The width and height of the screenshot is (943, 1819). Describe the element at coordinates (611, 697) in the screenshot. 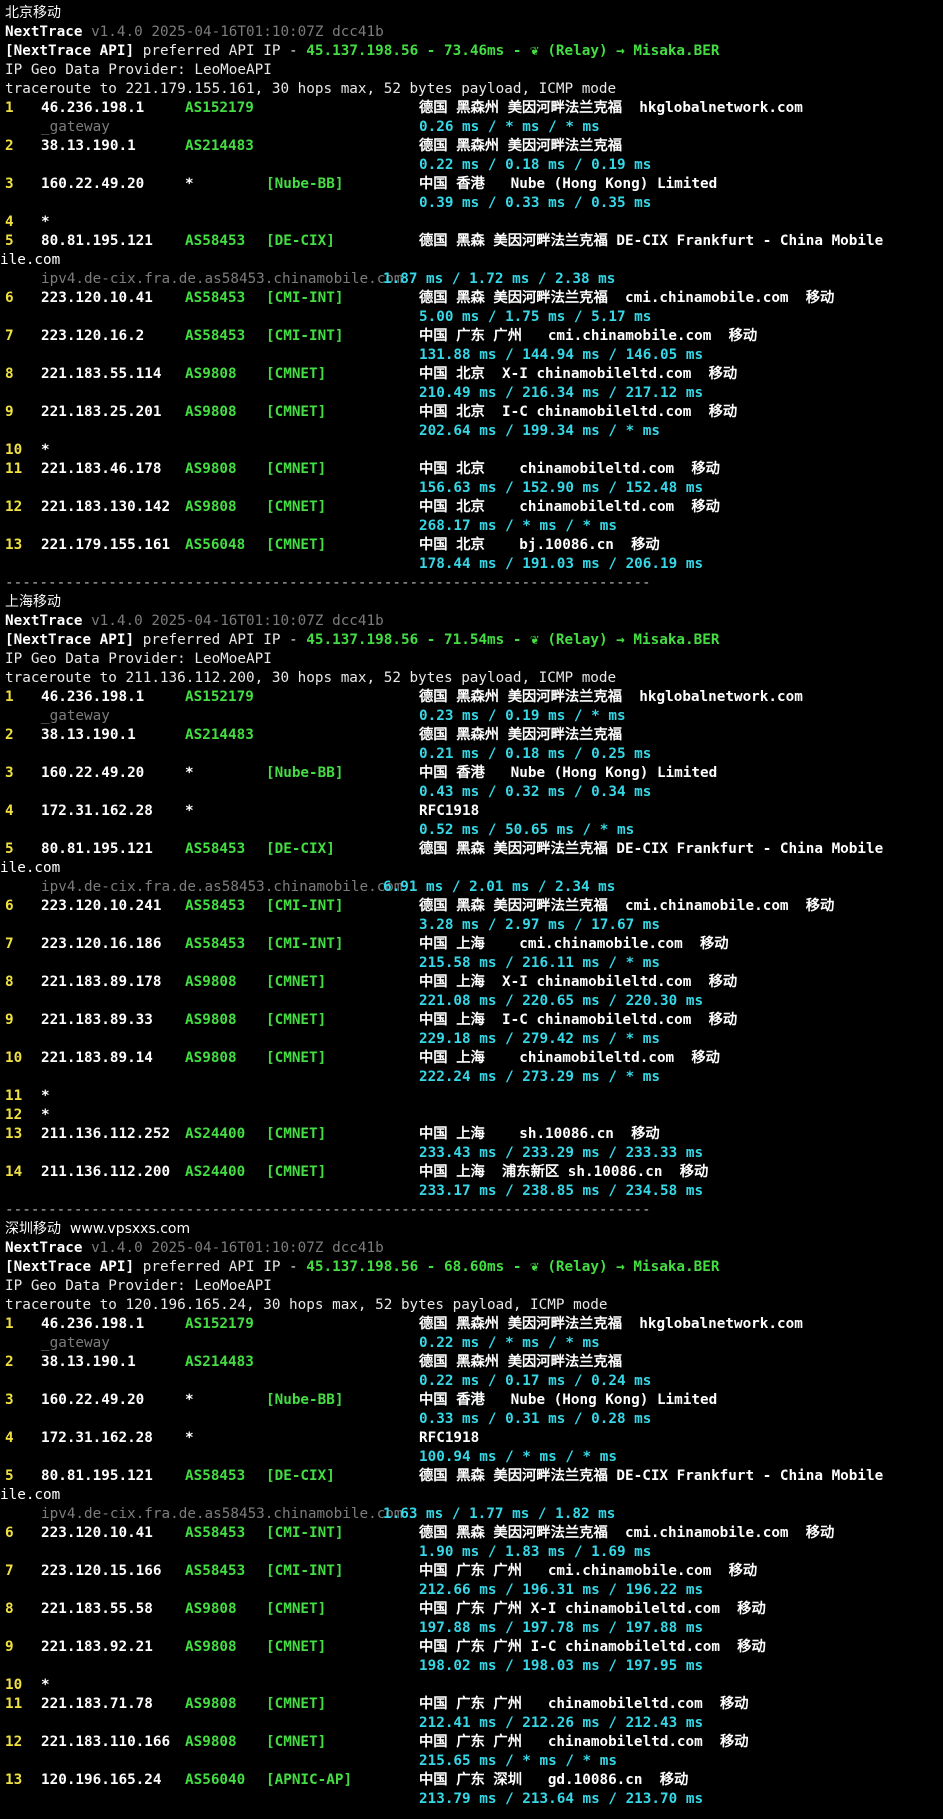

I see `hop-geo: 德国 黑森州 美因河畔法兰克福 hkglobalnetwork.com` at that location.